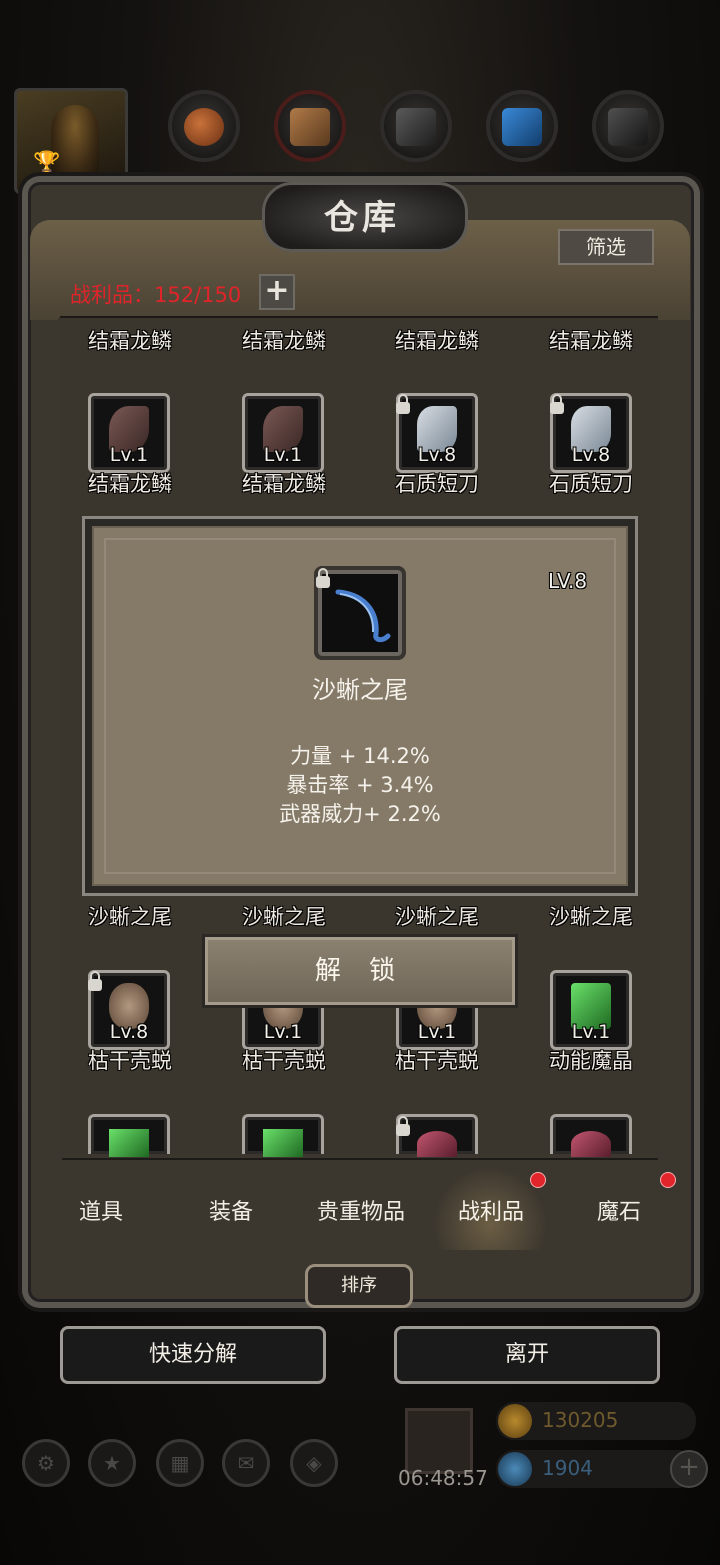 Image resolution: width=720 pixels, height=1565 pixels. What do you see at coordinates (360, 1159) in the screenshot?
I see `tabs-divider` at bounding box center [360, 1159].